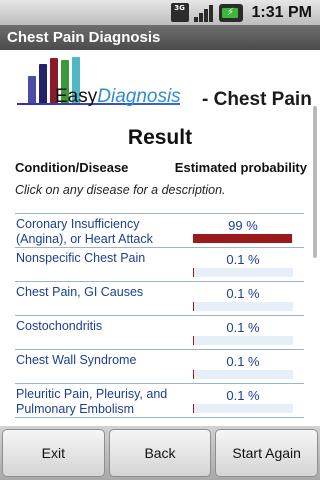 This screenshot has height=480, width=320. I want to click on disease-name: Nonspecific Chest Pain, so click(102, 258).